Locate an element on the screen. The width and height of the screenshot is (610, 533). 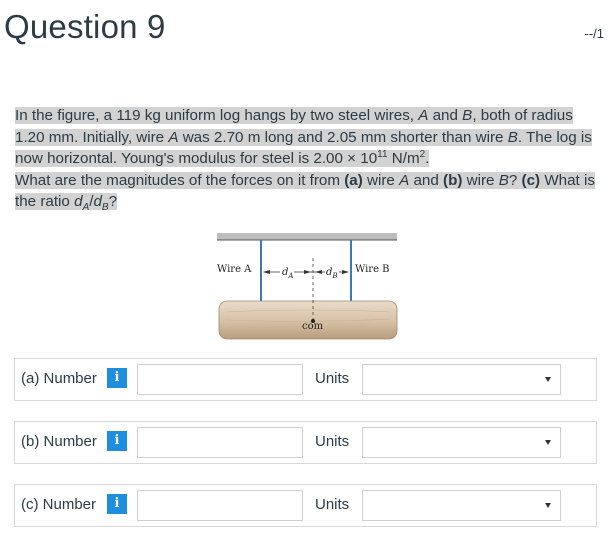
wire-b-label: Wire B is located at coordinates (372, 269).